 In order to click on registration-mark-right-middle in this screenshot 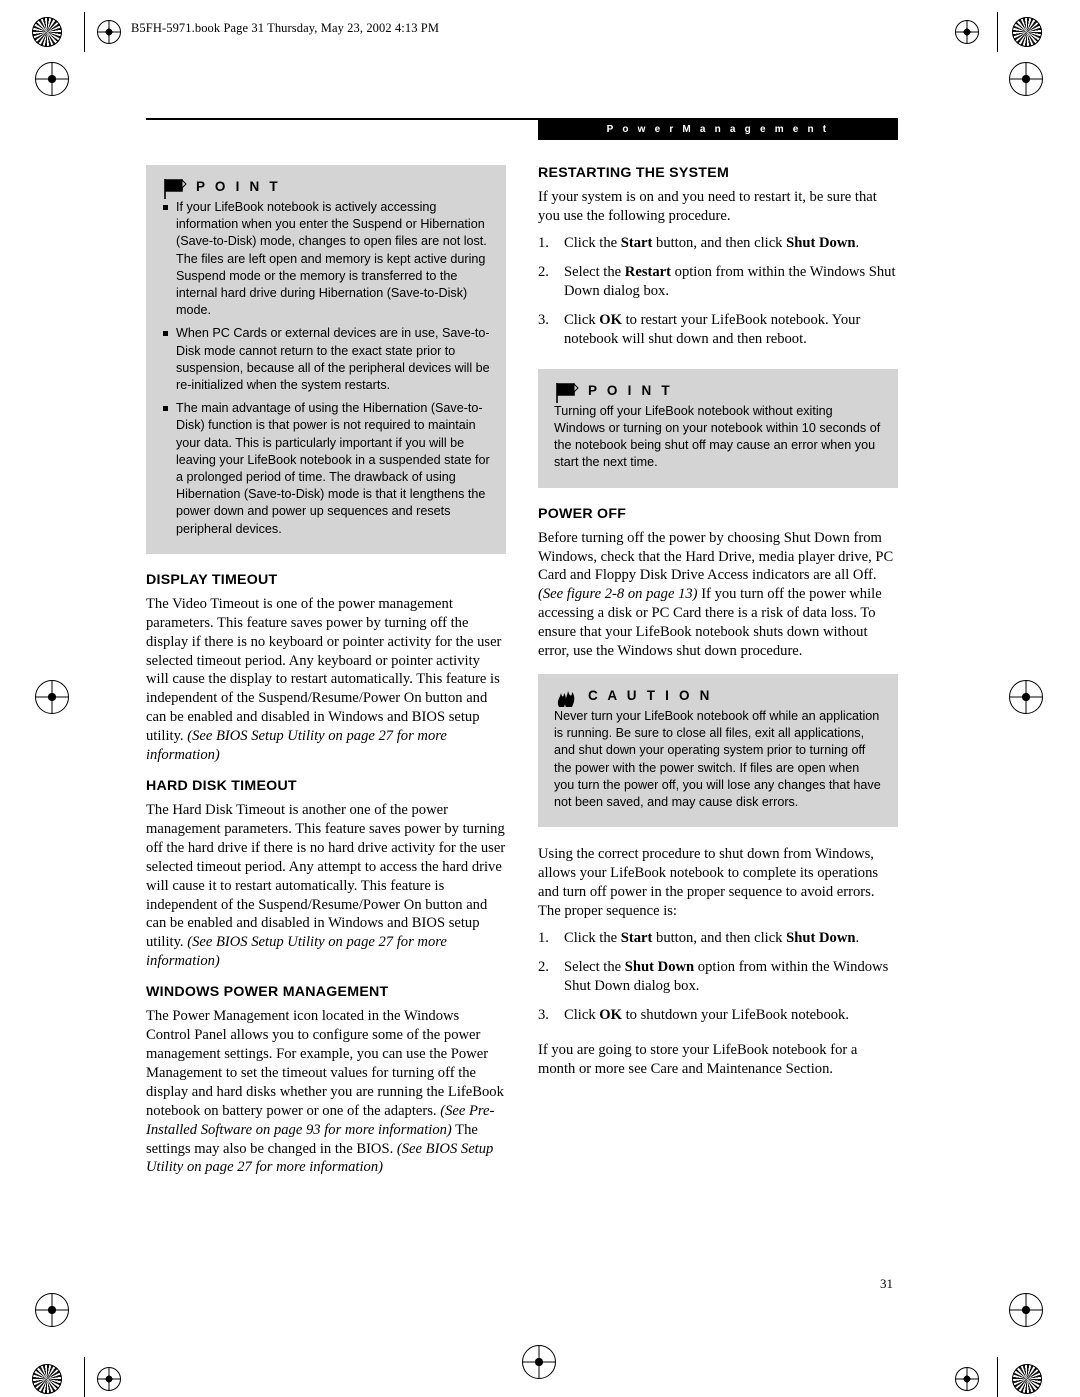, I will do `click(1026, 697)`.